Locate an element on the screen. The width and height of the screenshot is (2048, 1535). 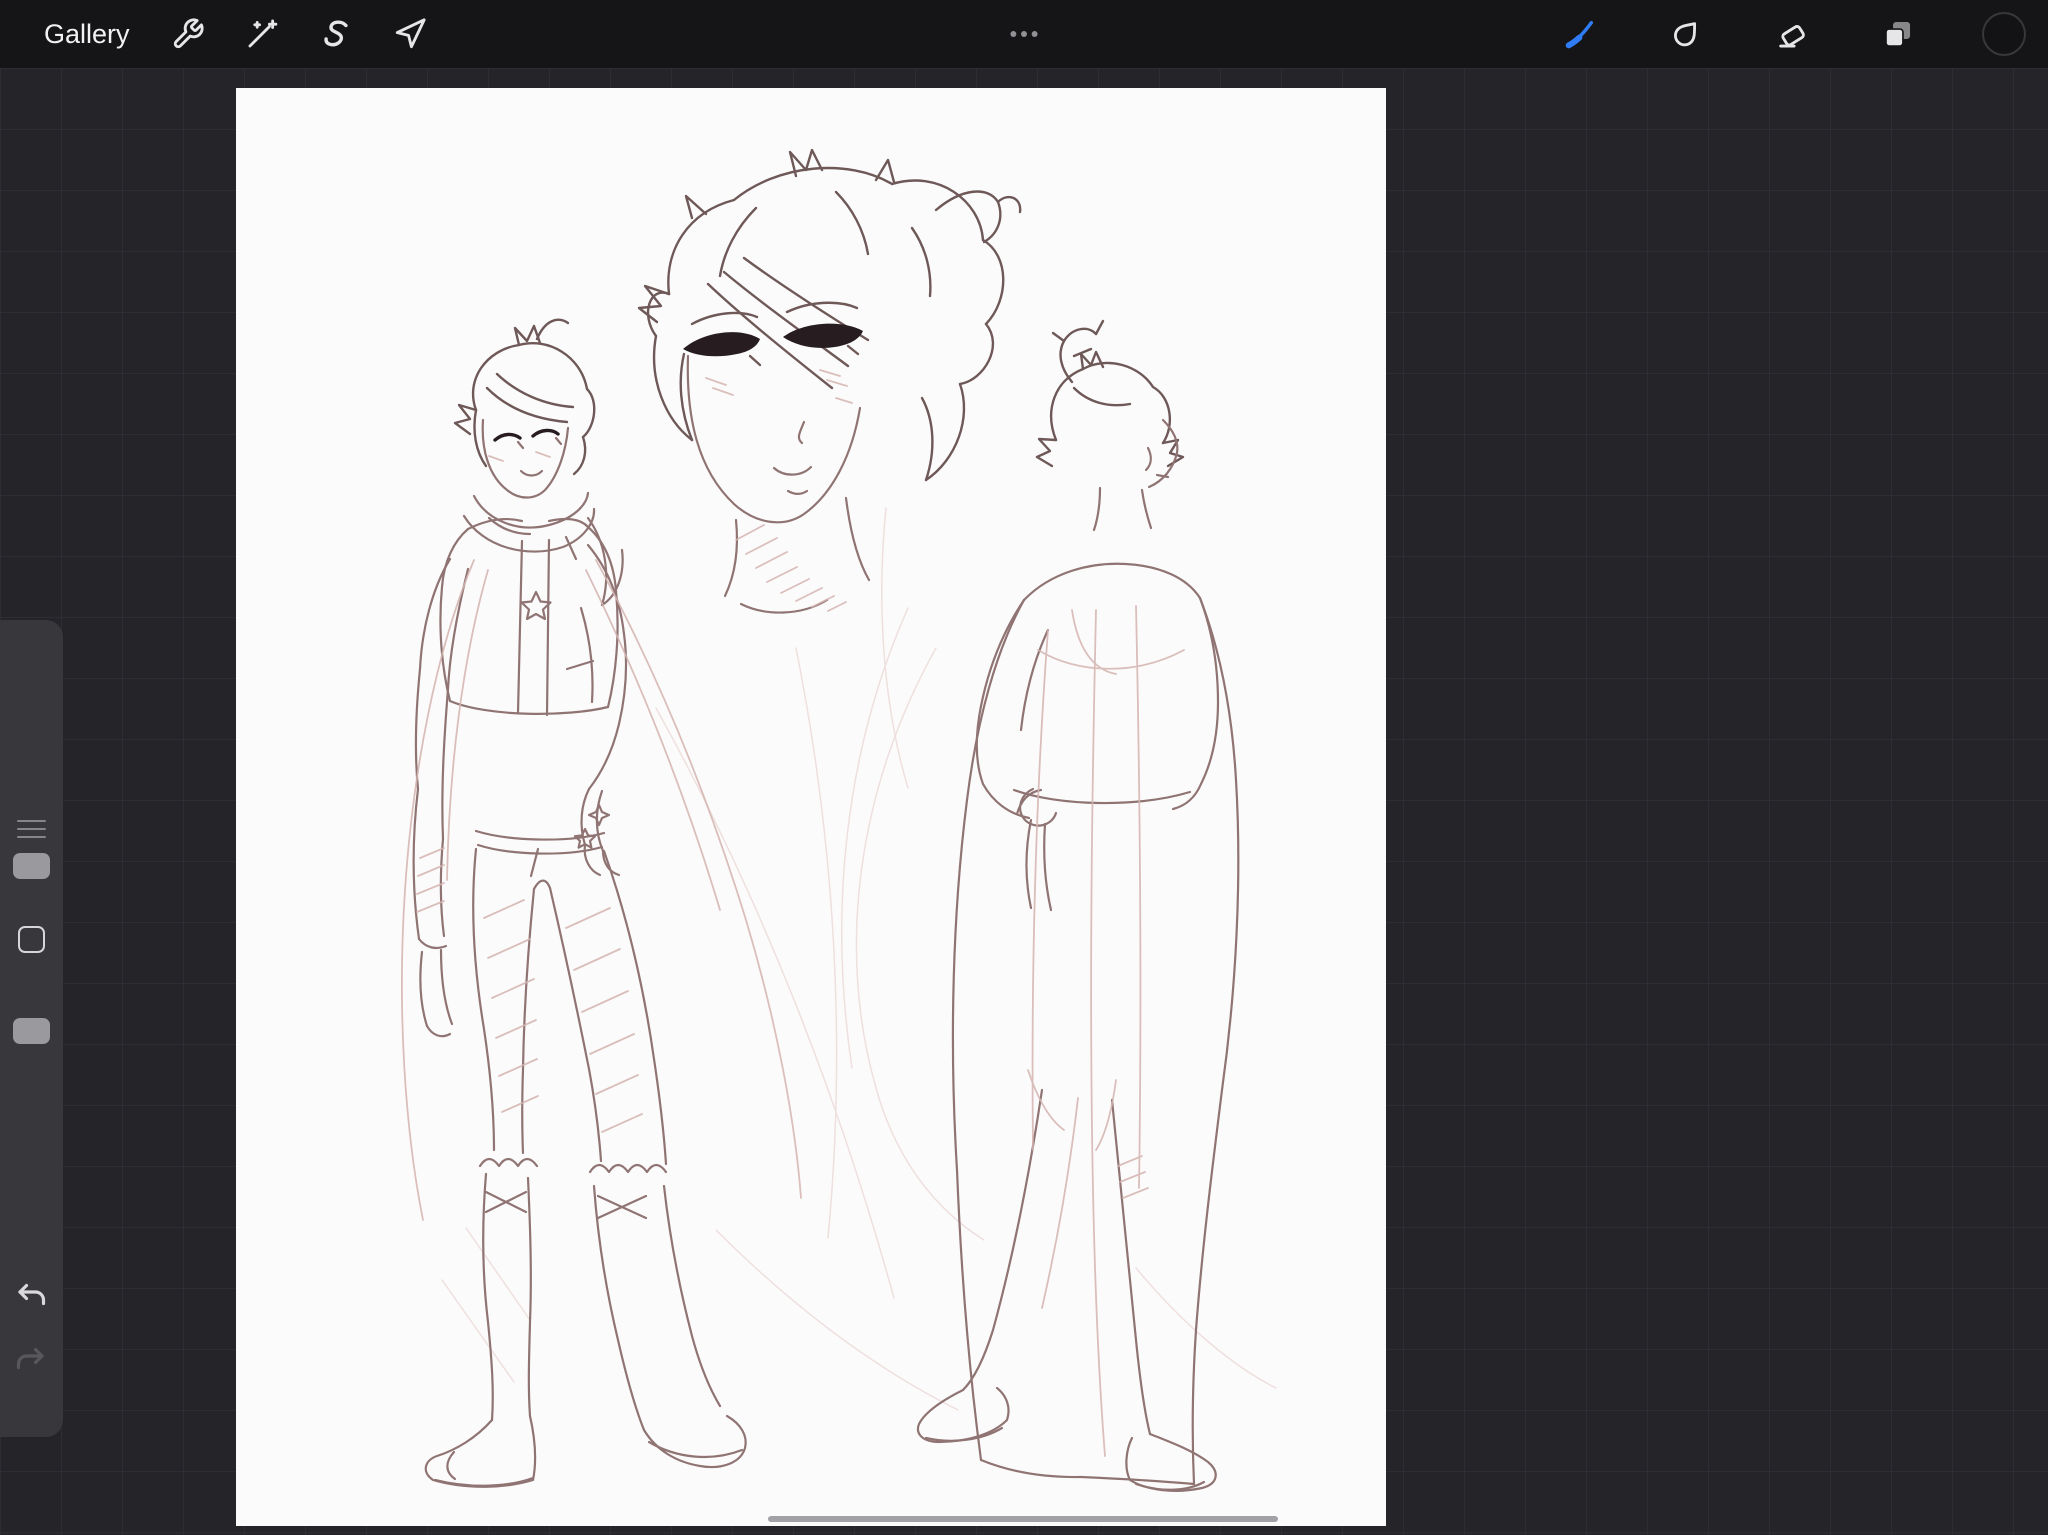
wrench-icon is located at coordinates (188, 34).